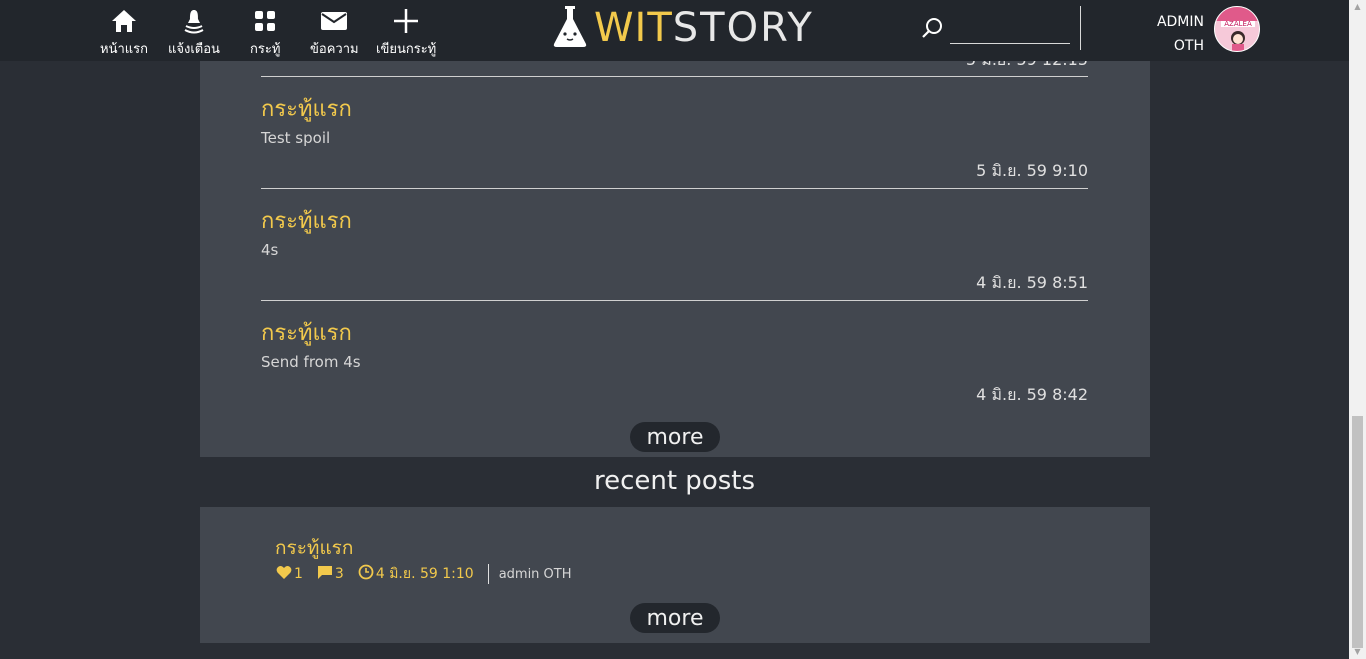  I want to click on site-logo: WIT STORY, so click(683, 28).